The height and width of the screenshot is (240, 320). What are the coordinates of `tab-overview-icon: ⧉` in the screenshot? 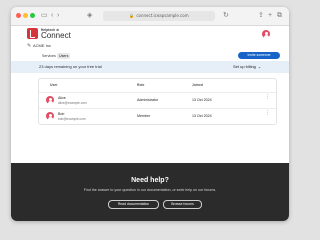 It's located at (279, 15).